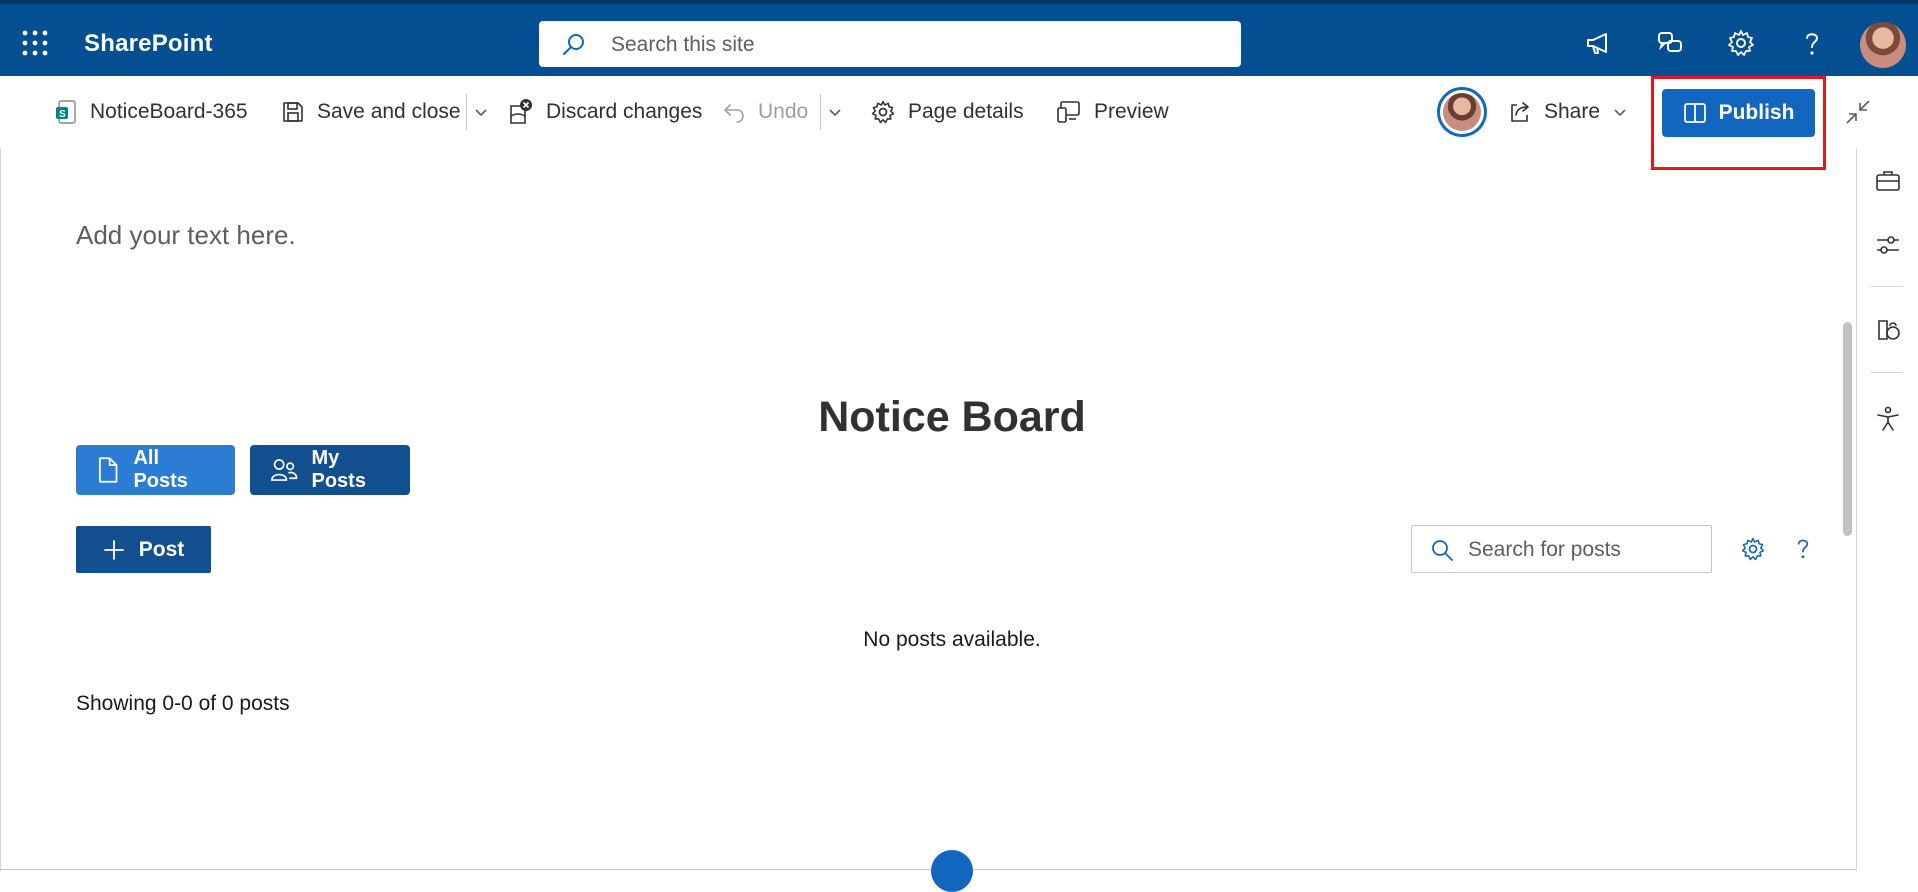  Describe the element at coordinates (169, 111) in the screenshot. I see `page-name-label: NoticeBoard-365` at that location.